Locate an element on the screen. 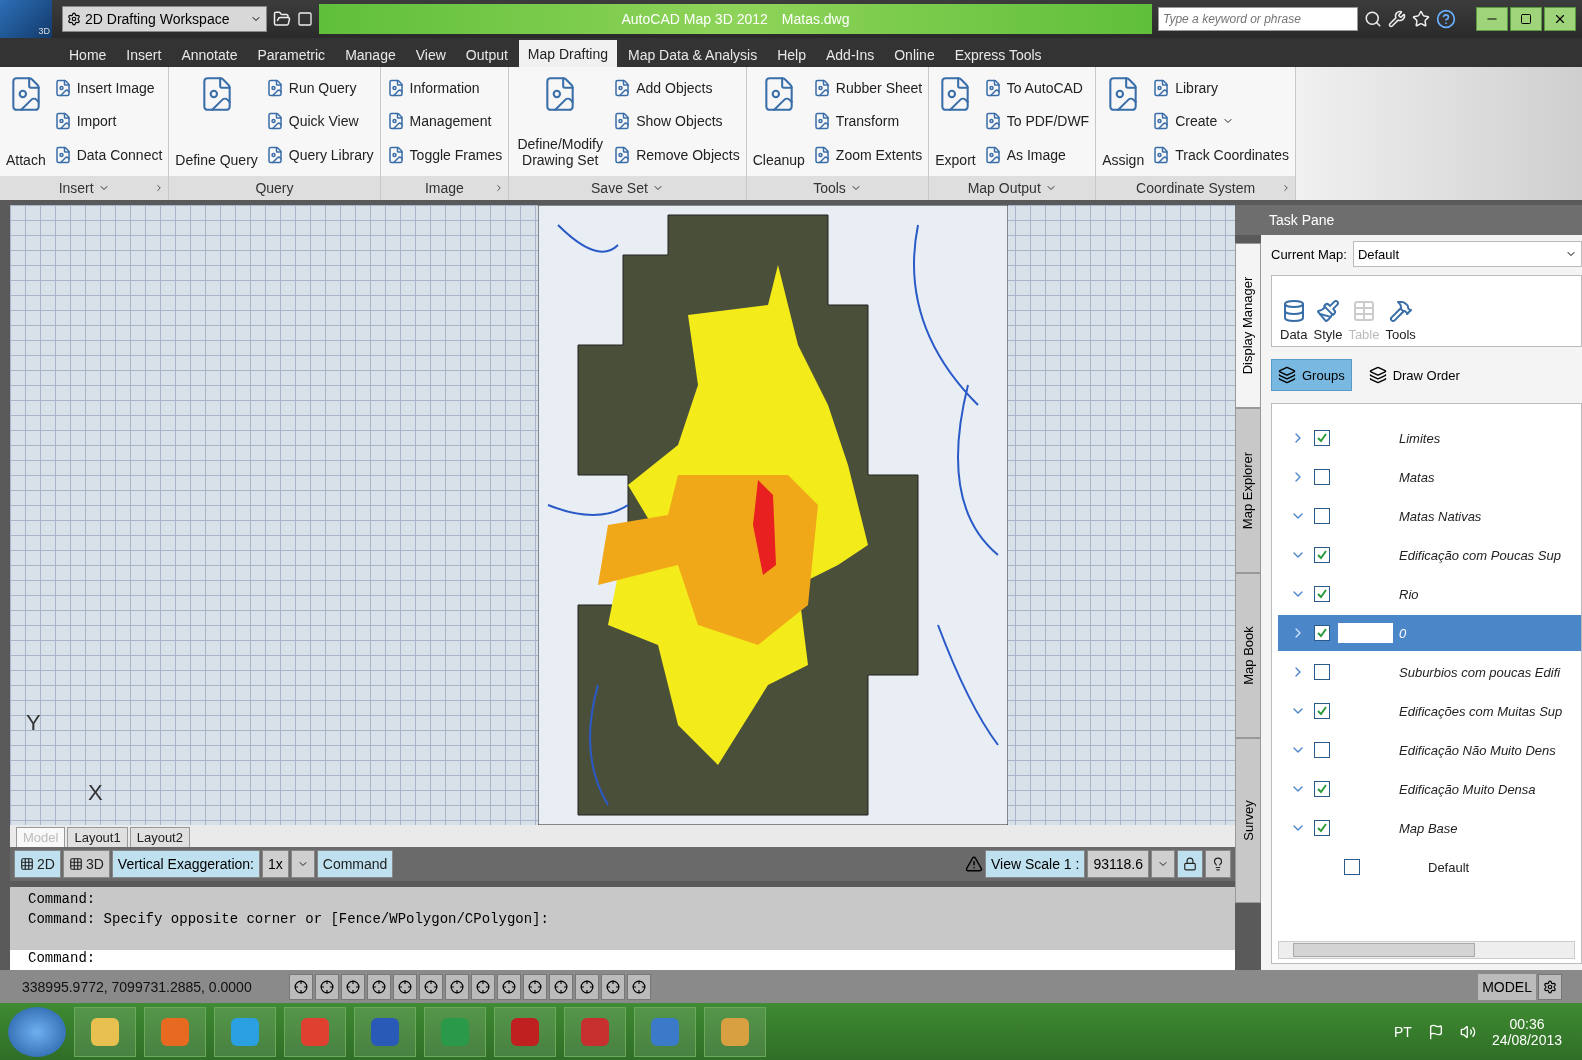  app-menu-button: 3D is located at coordinates (26, 19).